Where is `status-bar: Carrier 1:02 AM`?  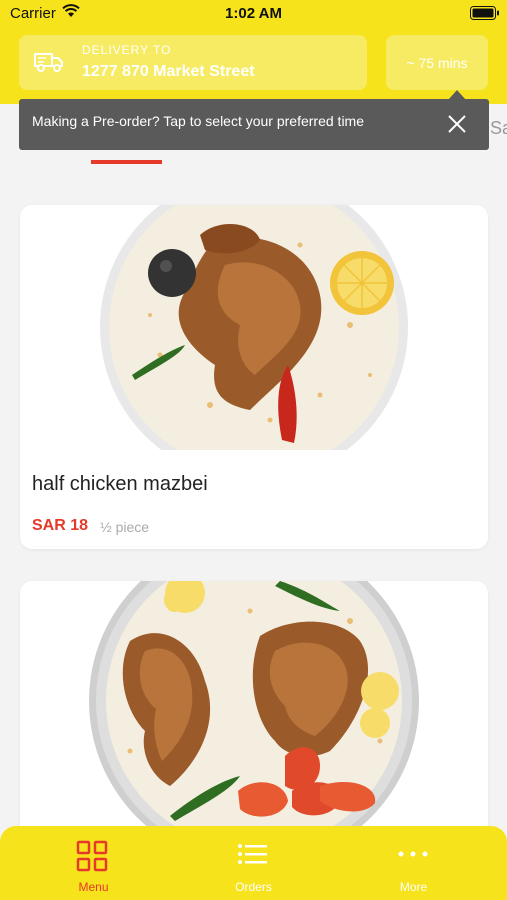
status-bar: Carrier 1:02 AM is located at coordinates (253, 14).